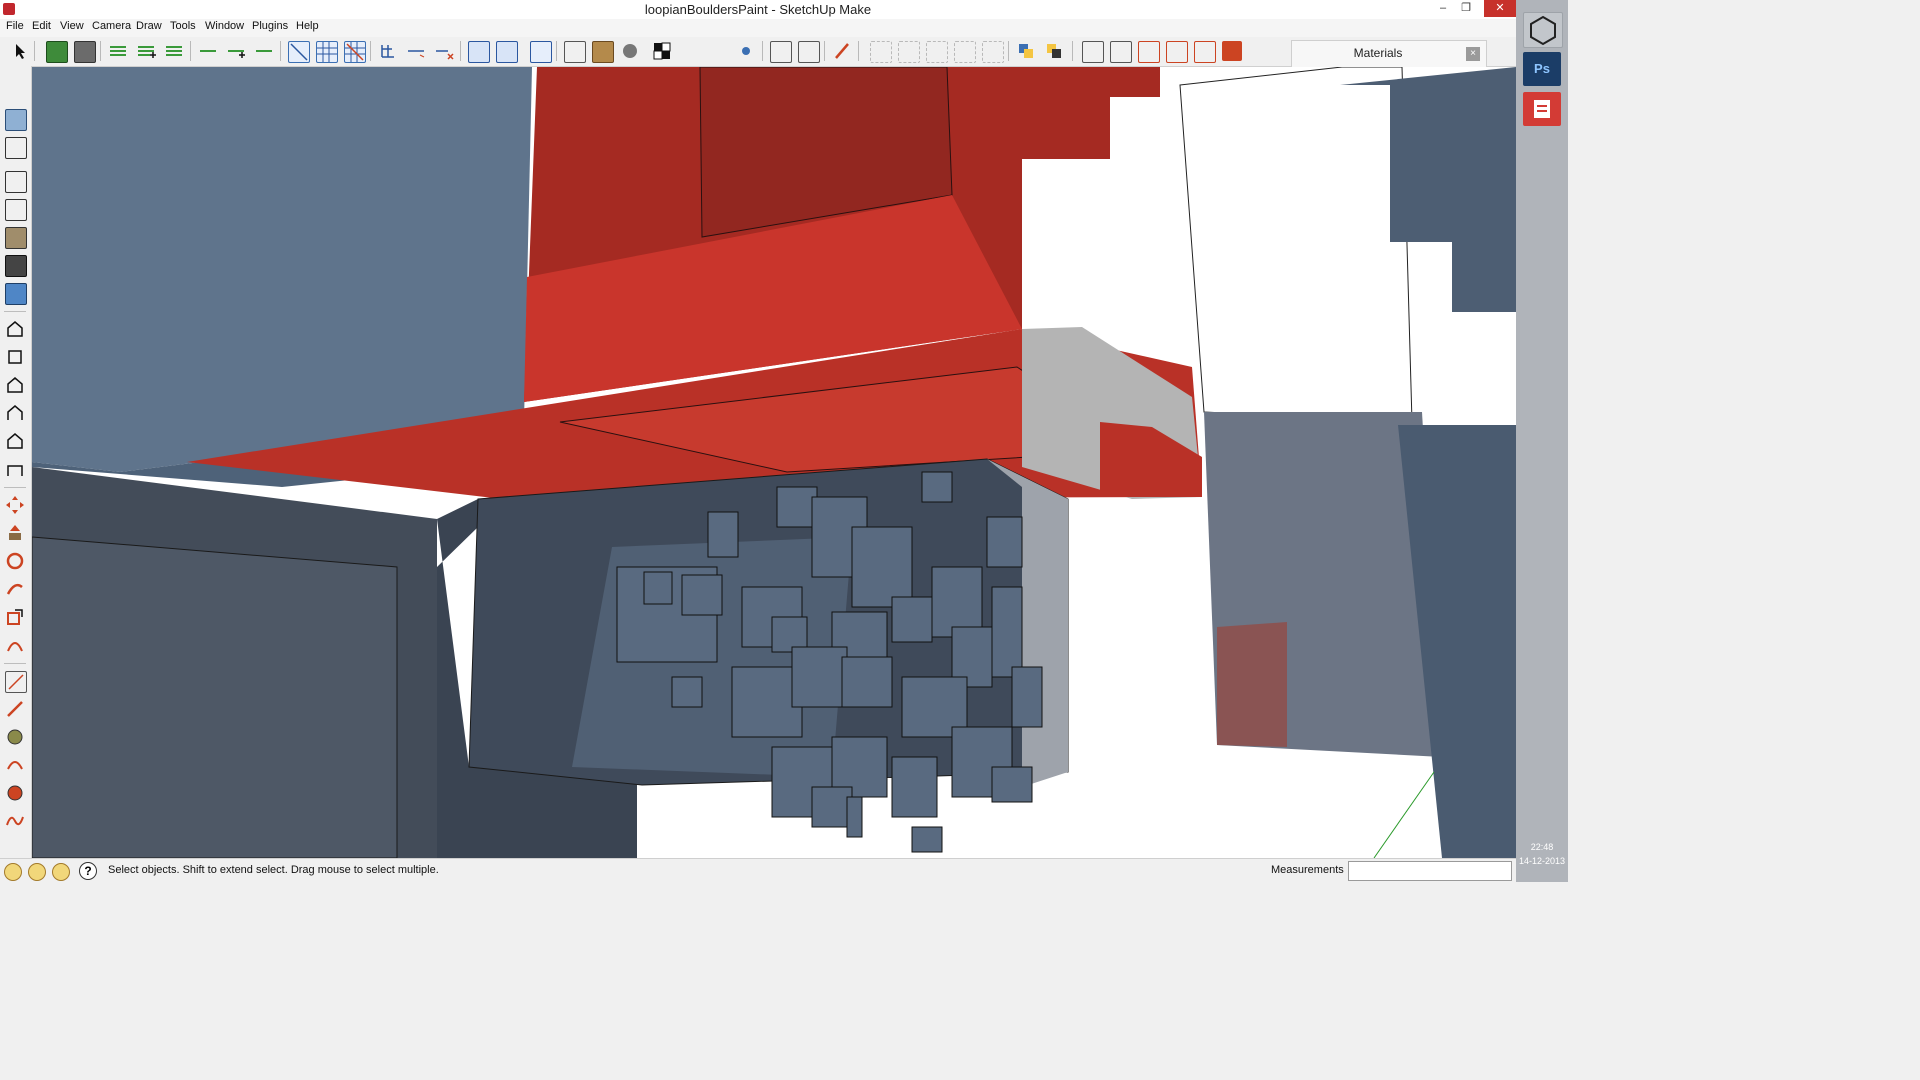  I want to click on scale-icon, so click(15, 617).